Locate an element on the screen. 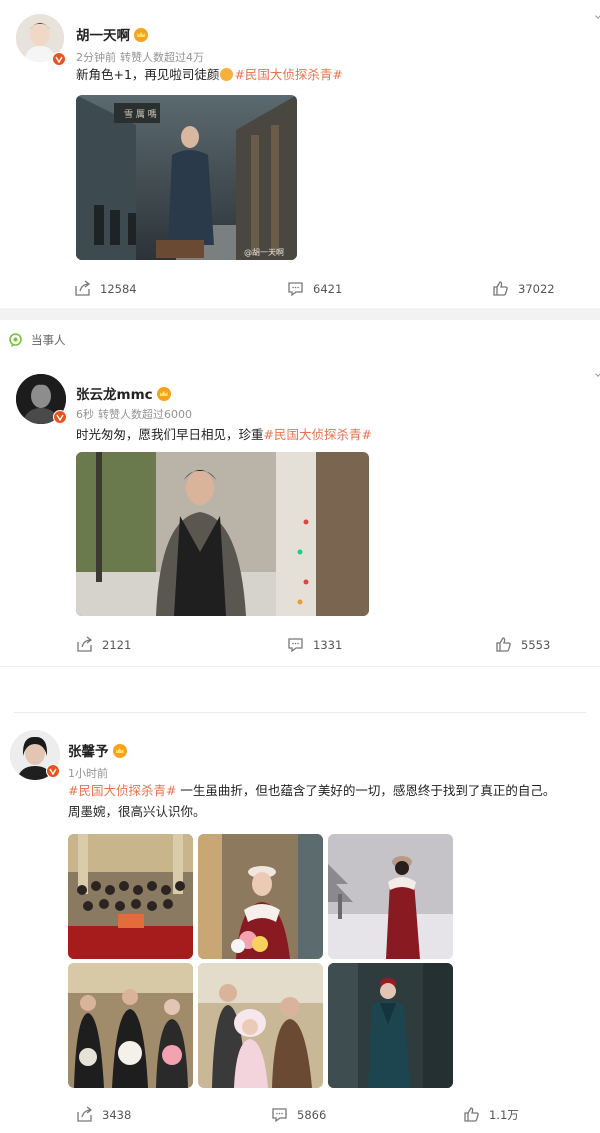 This screenshot has height=1133, width=600. share-button: 3438 is located at coordinates (103, 1114).